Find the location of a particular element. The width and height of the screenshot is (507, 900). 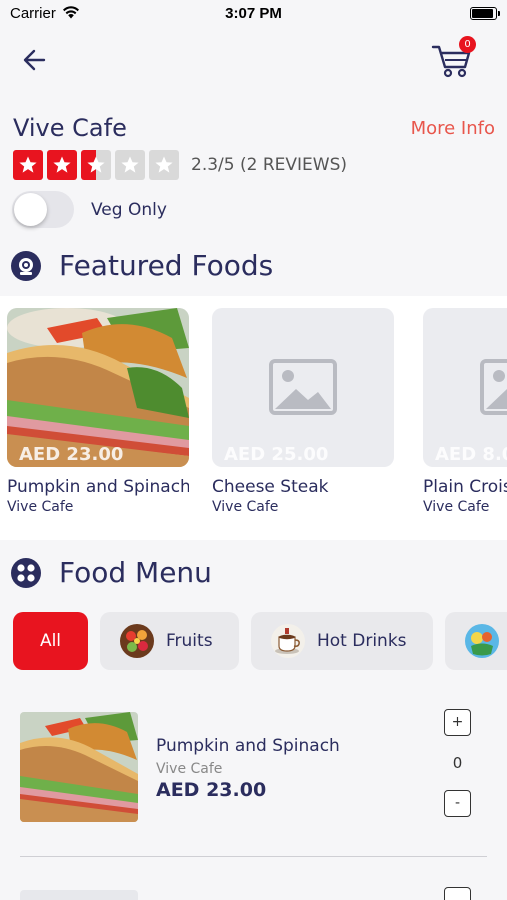

quantity-increase-button: + is located at coordinates (457, 722).